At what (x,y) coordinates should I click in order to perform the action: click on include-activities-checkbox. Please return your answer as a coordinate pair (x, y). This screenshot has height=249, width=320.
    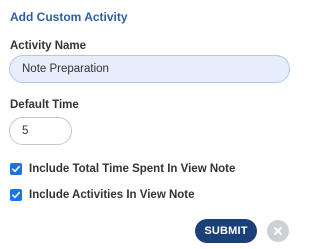
    Looking at the image, I should click on (16, 195).